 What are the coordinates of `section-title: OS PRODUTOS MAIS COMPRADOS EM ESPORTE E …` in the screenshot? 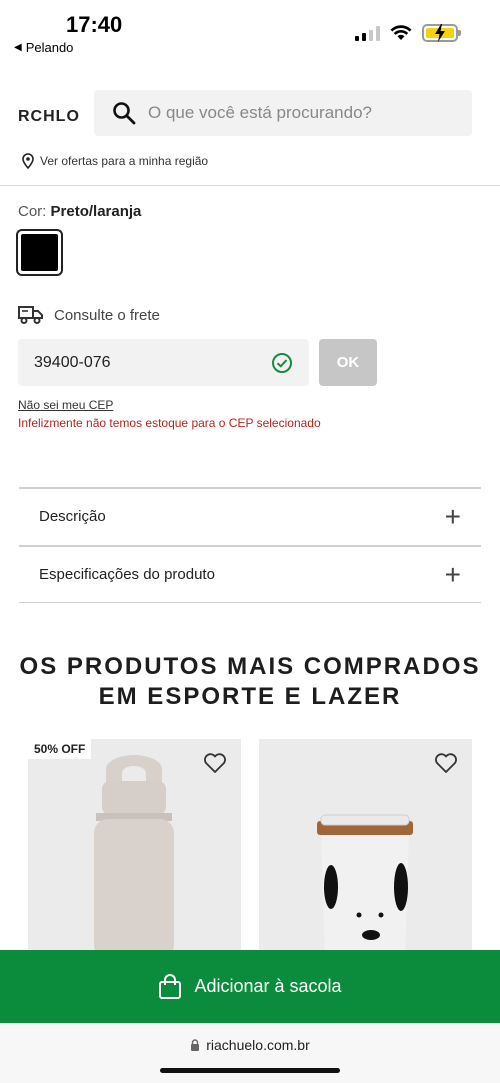 It's located at (250, 682).